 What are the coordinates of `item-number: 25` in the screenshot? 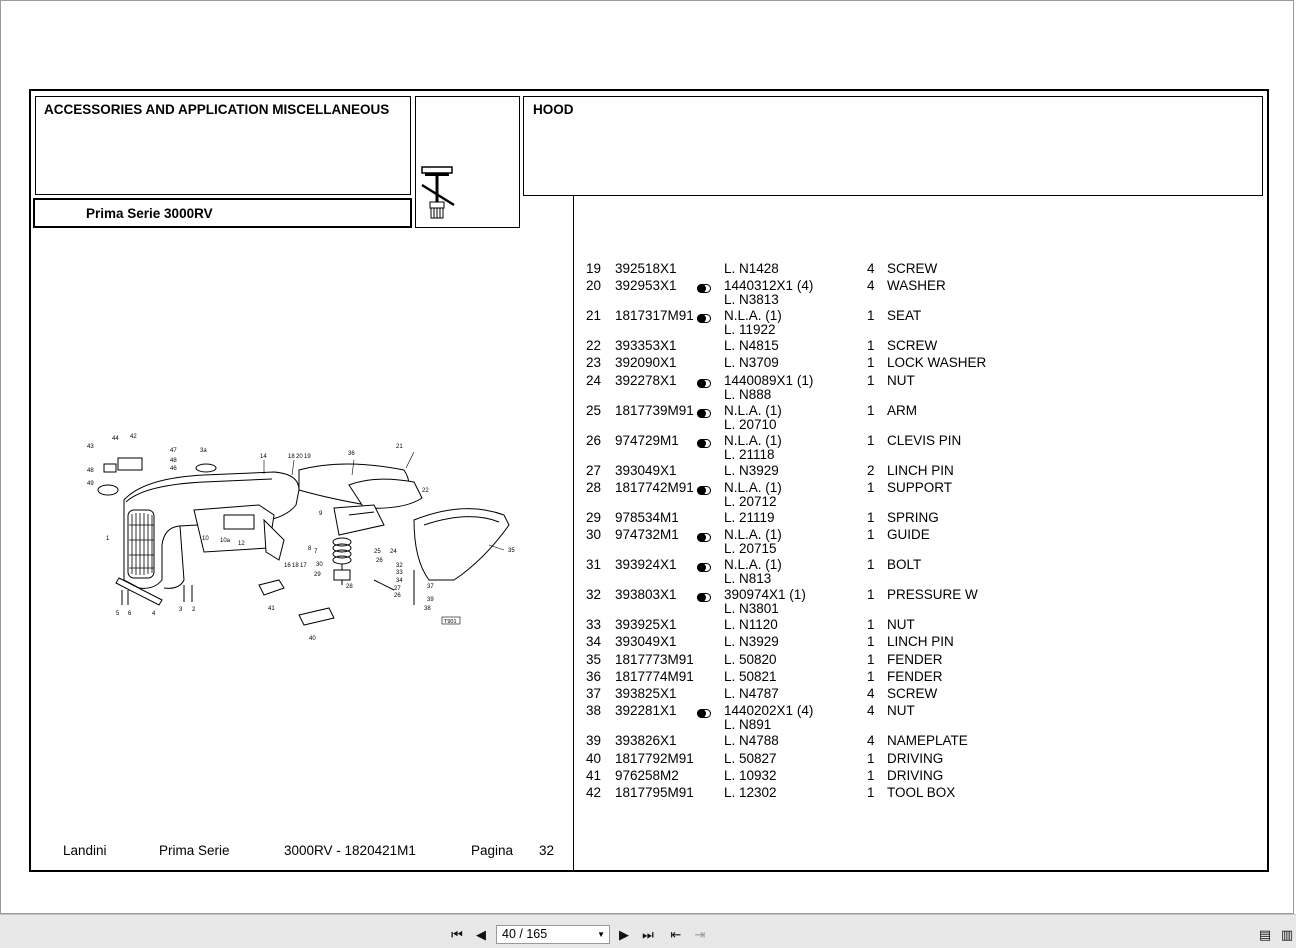 It's located at (594, 410).